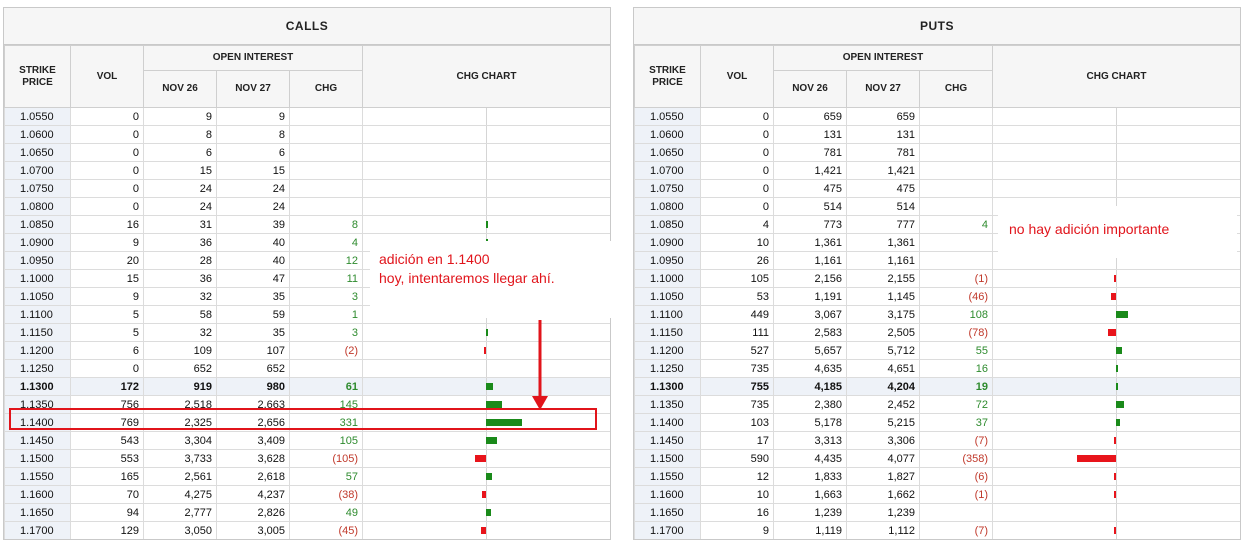  I want to click on nov27-cell: 1,421, so click(883, 170).